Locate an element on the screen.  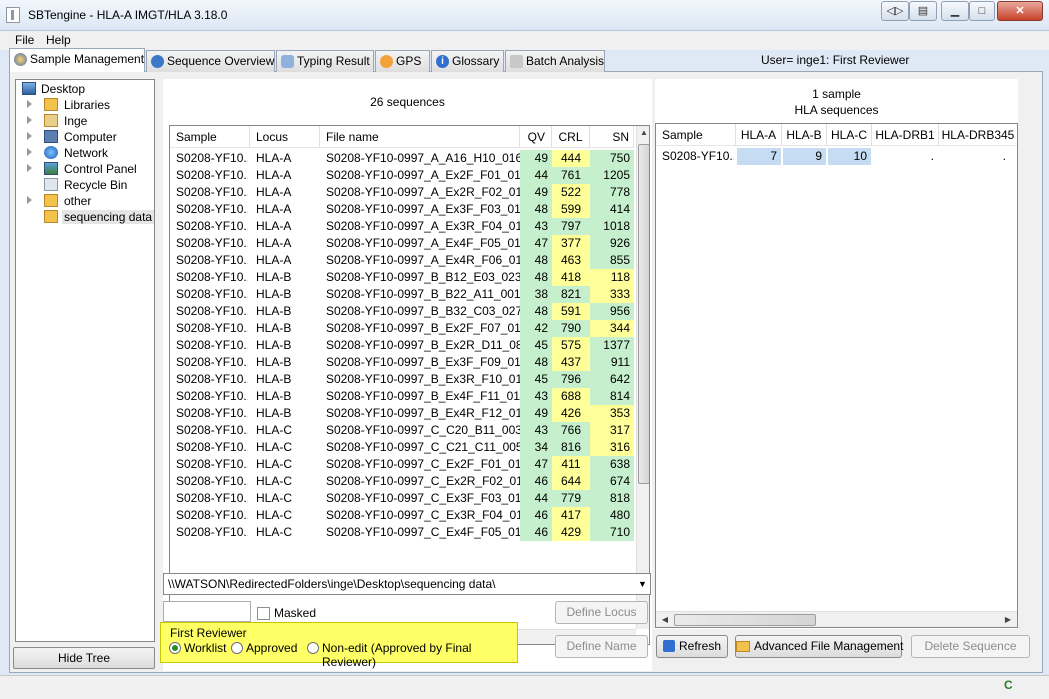
cell-crl: 821 is located at coordinates (571, 294).